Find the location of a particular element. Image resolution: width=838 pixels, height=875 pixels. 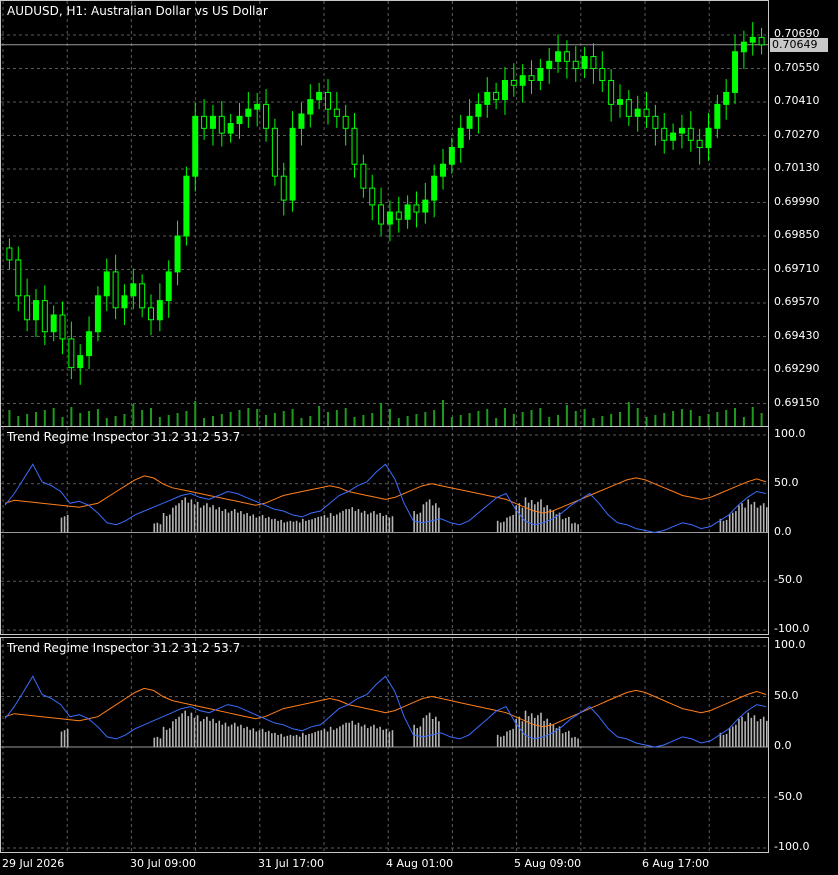

price-axis-label: 0.69430 is located at coordinates (797, 335).